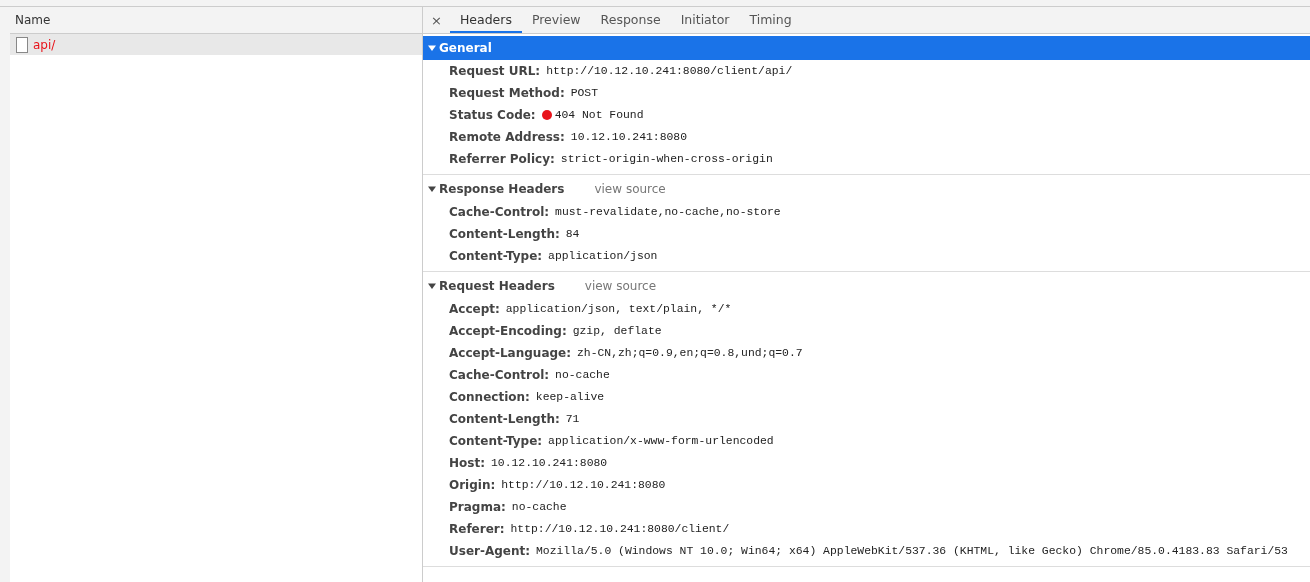 The image size is (1310, 582). Describe the element at coordinates (216, 44) in the screenshot. I see `request-row: api/` at that location.